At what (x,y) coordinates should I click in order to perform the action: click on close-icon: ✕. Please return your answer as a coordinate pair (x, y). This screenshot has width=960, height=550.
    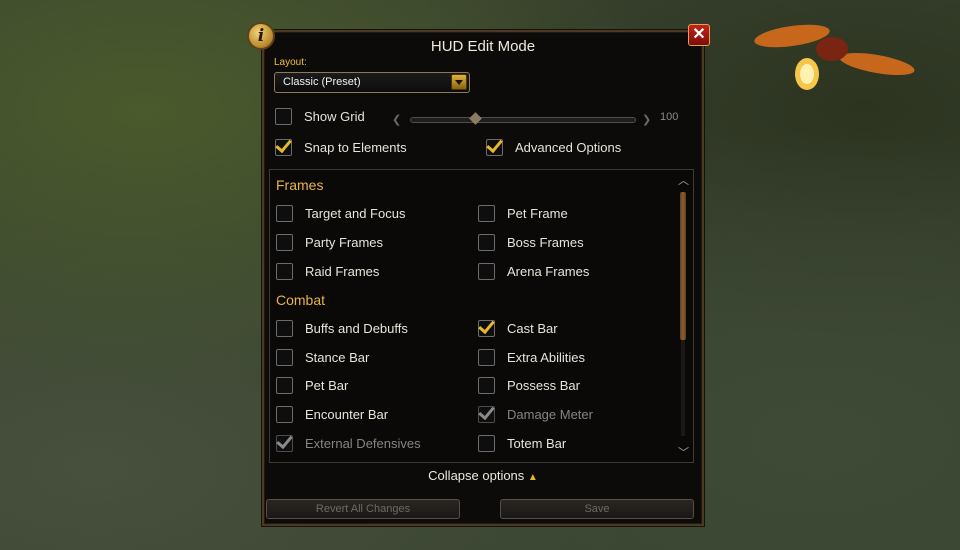
    Looking at the image, I should click on (699, 35).